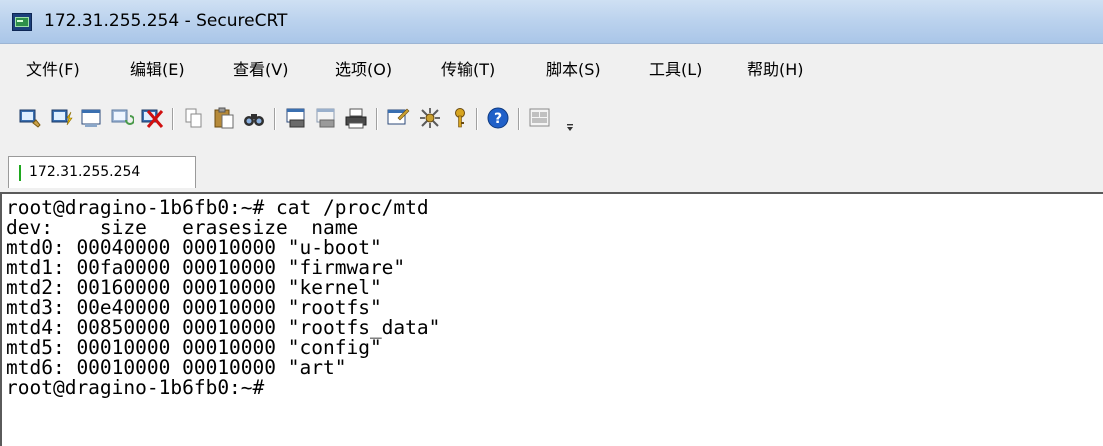 This screenshot has width=1103, height=446. Describe the element at coordinates (30, 118) in the screenshot. I see `connect-icon` at that location.